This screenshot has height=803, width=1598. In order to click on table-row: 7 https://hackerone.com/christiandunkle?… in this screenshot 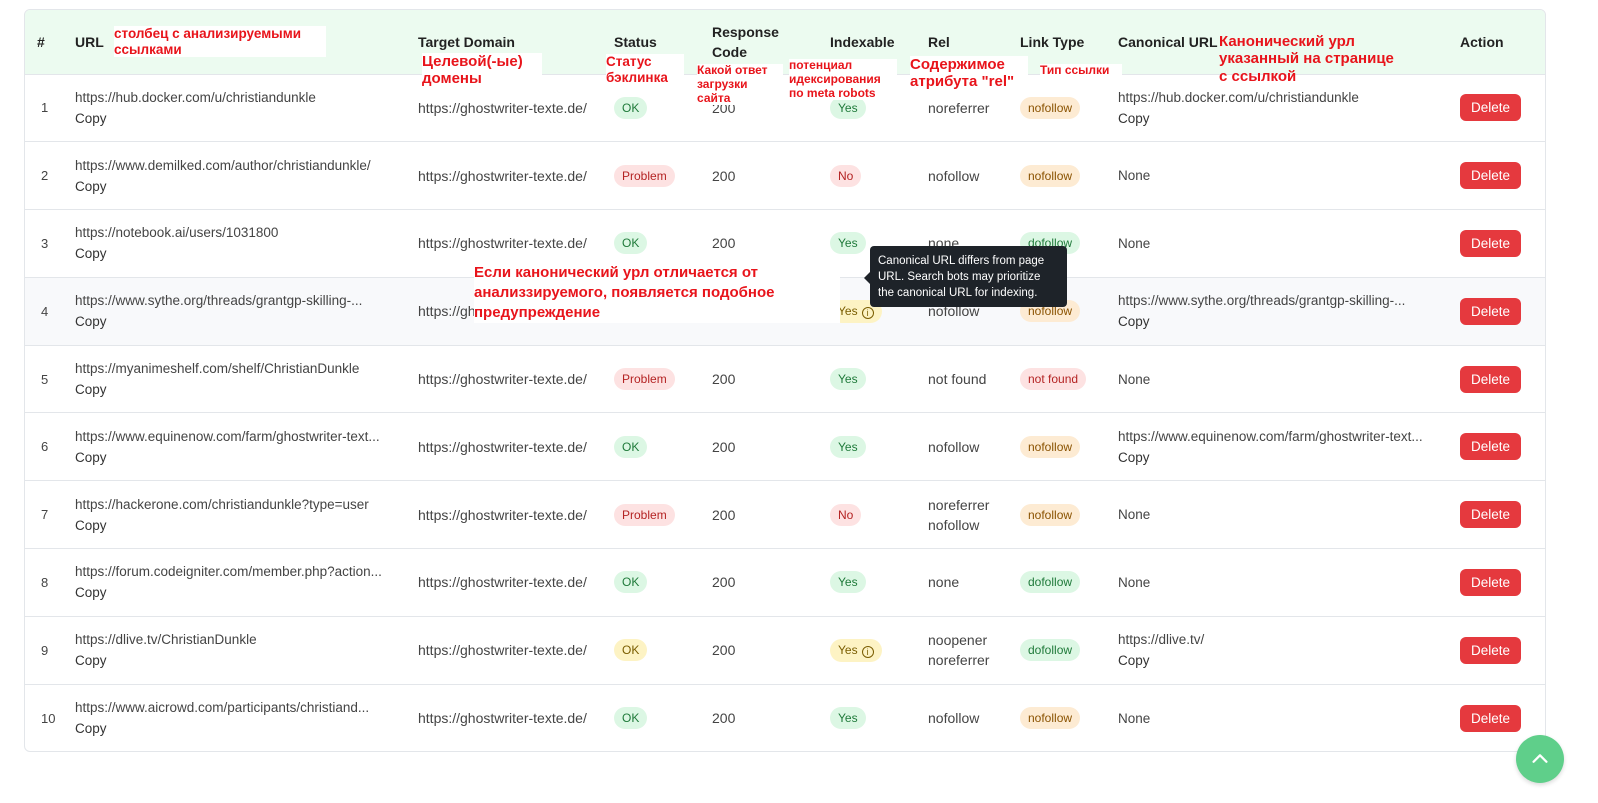, I will do `click(785, 514)`.